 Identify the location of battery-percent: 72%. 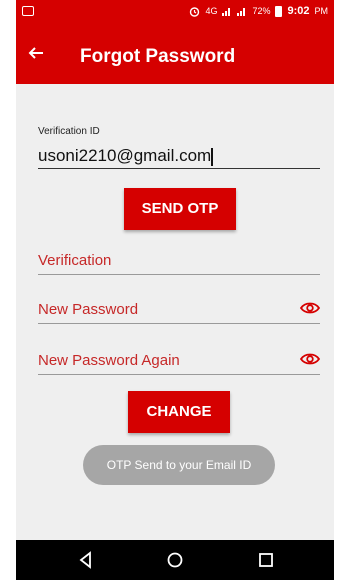
(261, 11).